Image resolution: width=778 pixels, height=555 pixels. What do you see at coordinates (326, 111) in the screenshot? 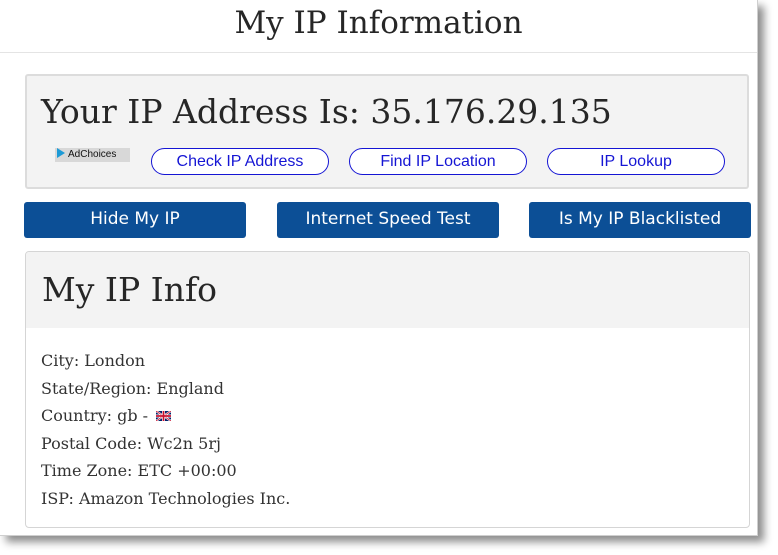
I see `ip-address-heading: Your IP Address Is: 35.176.29.135` at bounding box center [326, 111].